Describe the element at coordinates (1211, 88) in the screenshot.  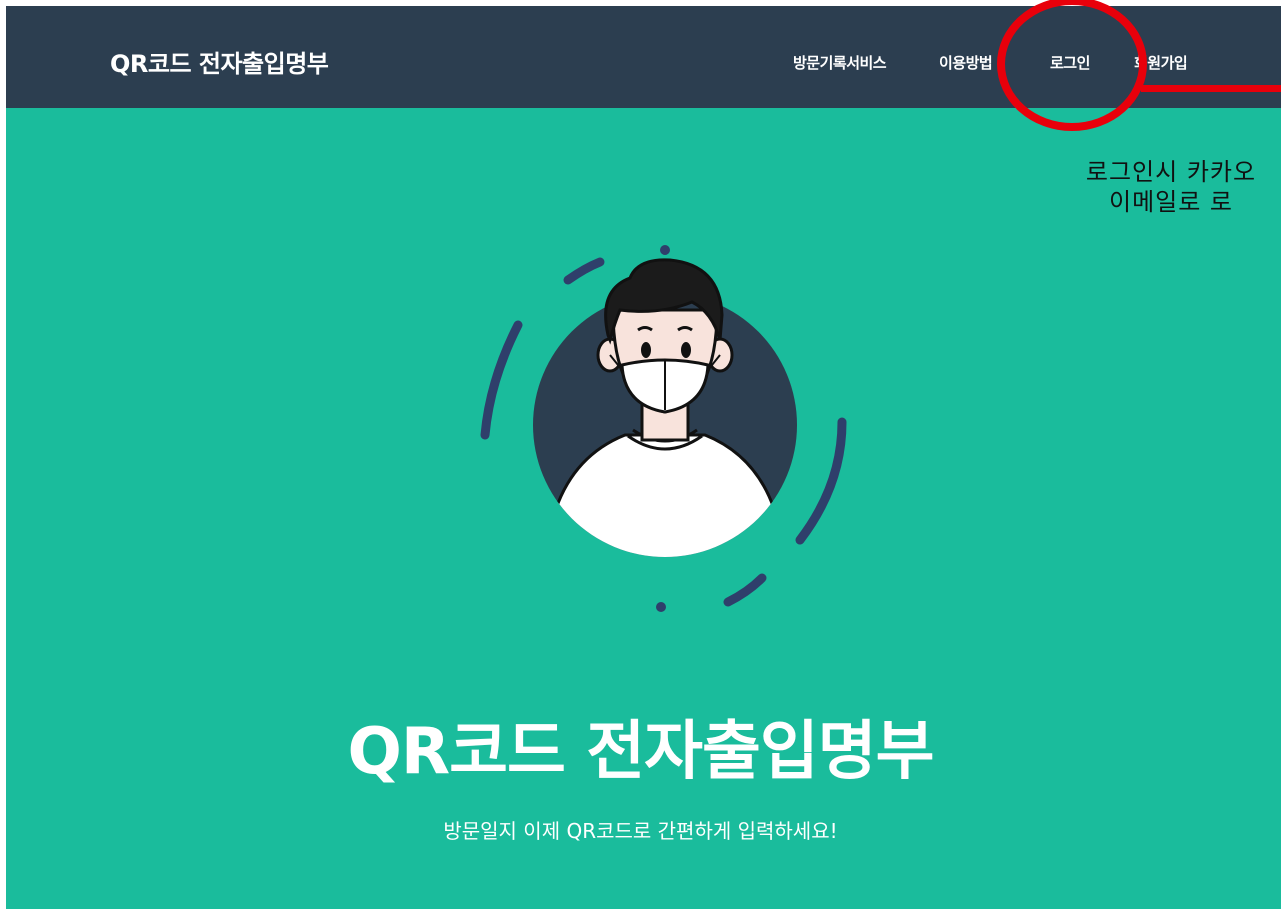
I see `annotation-arrow-line` at that location.